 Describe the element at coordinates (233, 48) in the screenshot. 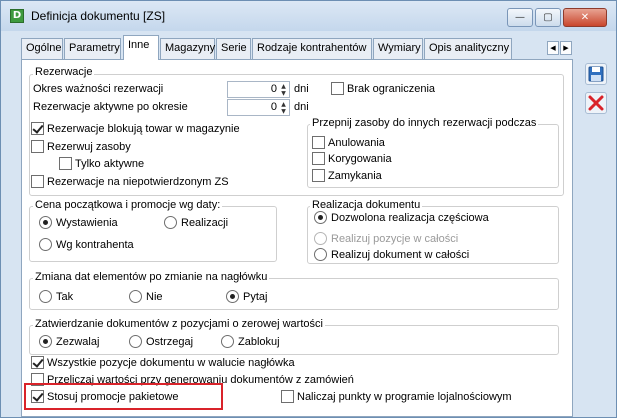

I see `tab-serie: Serie` at that location.